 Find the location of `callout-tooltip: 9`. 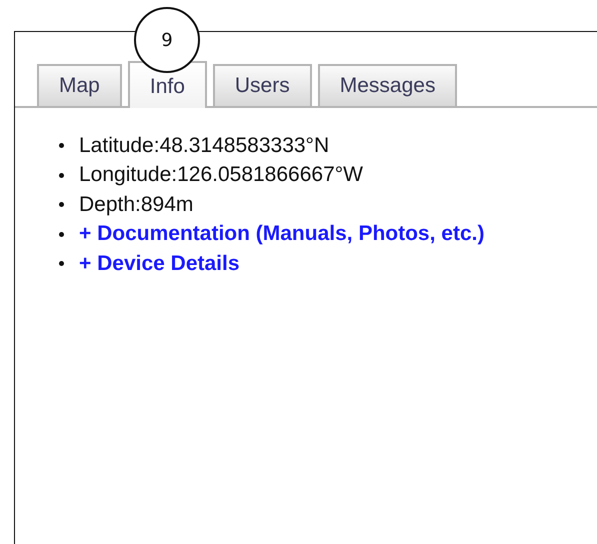

callout-tooltip: 9 is located at coordinates (167, 40).